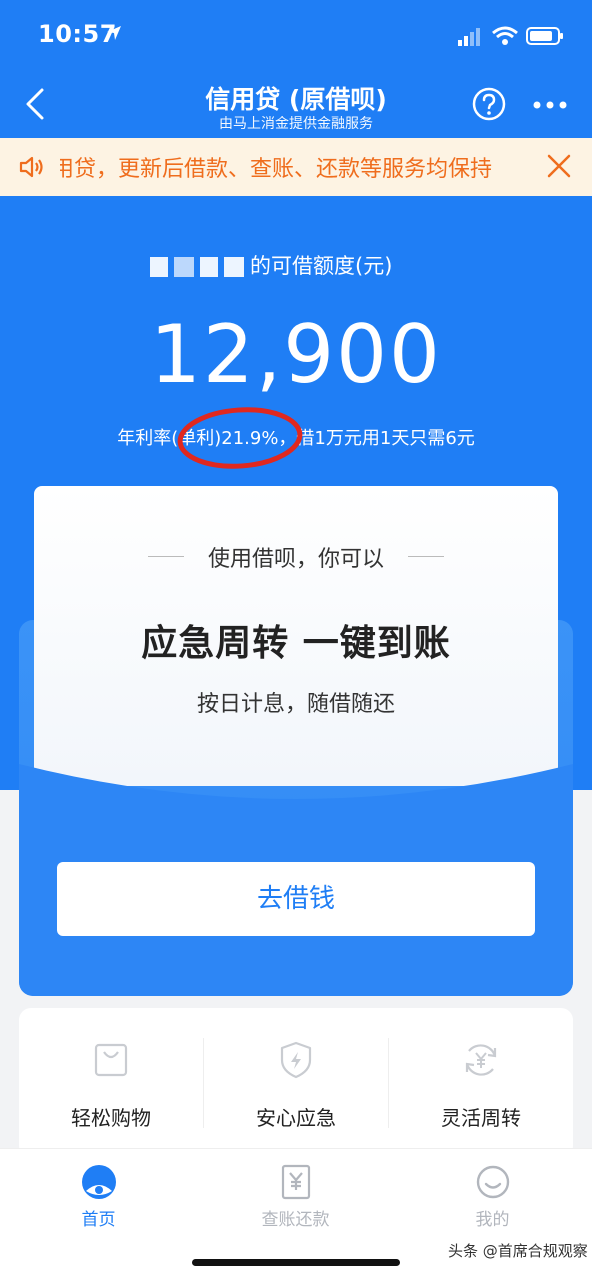  Describe the element at coordinates (481, 1083) in the screenshot. I see `feature-turnover: 灵活周转` at that location.